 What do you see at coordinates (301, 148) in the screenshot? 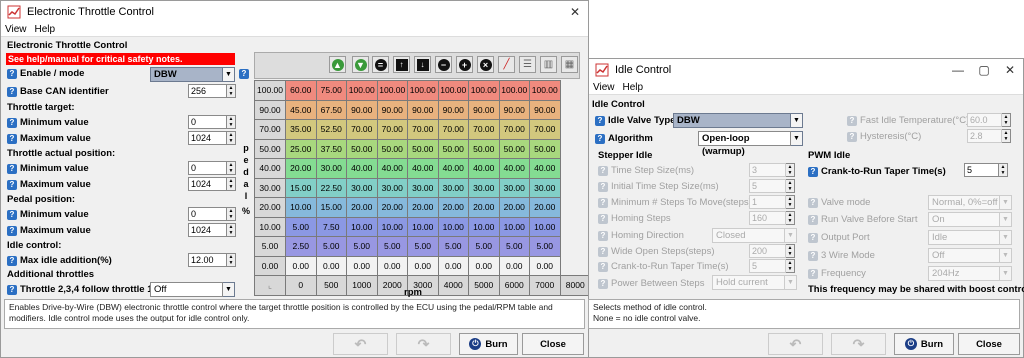
I see `table-cell: 25.00` at bounding box center [301, 148].